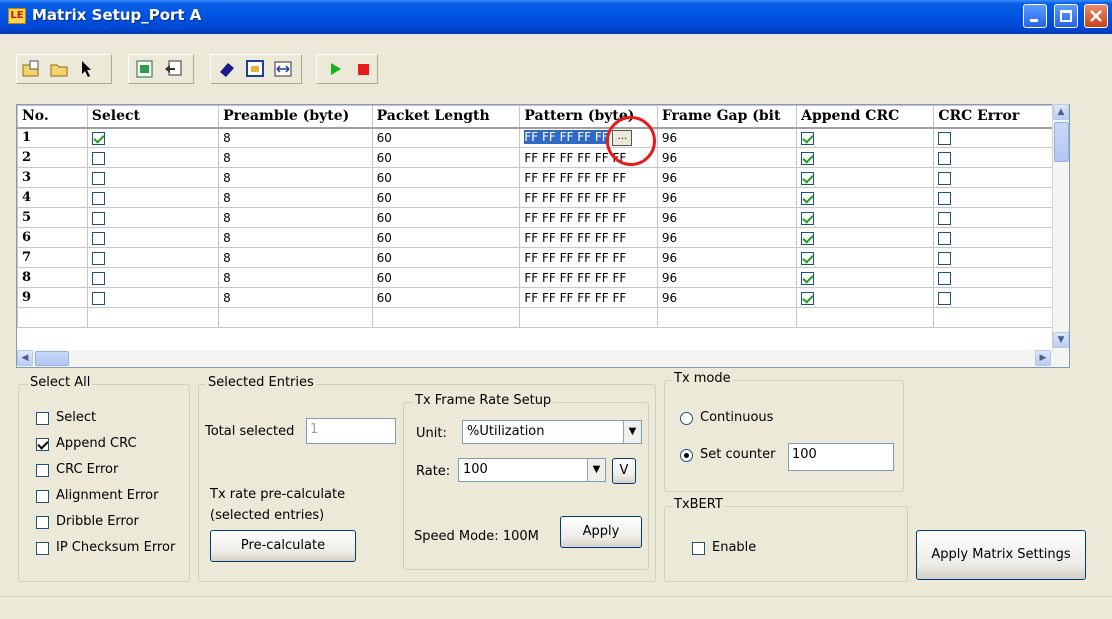  I want to click on table-row: 2 8 60 FF FF FF FF FF FF 96, so click(543, 157).